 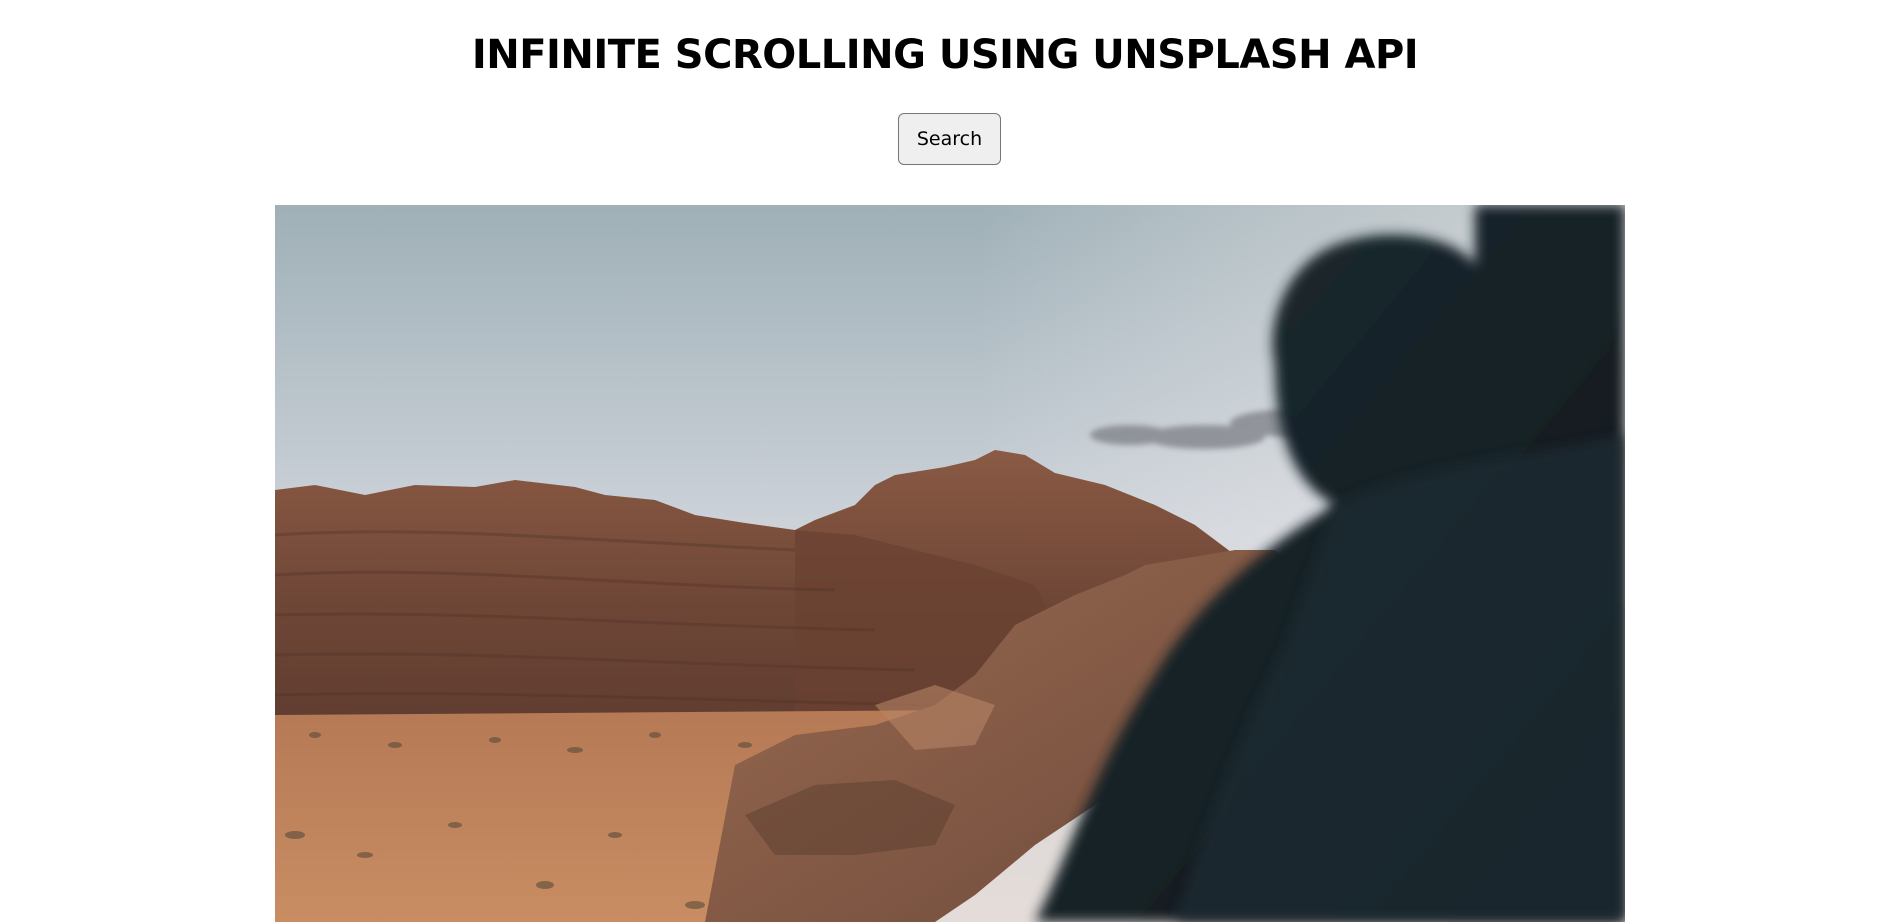 What do you see at coordinates (945, 55) in the screenshot?
I see `page-title: INFINITE SCROLLING USING UNSPLASH API` at bounding box center [945, 55].